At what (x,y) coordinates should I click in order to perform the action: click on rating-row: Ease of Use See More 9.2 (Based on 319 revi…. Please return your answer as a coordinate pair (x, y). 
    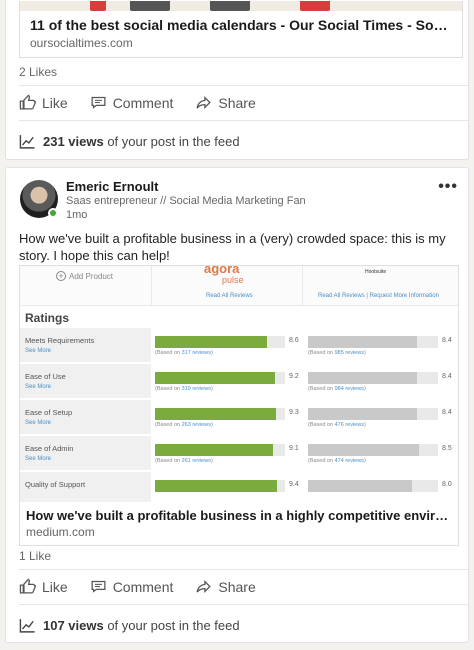
    Looking at the image, I should click on (239, 382).